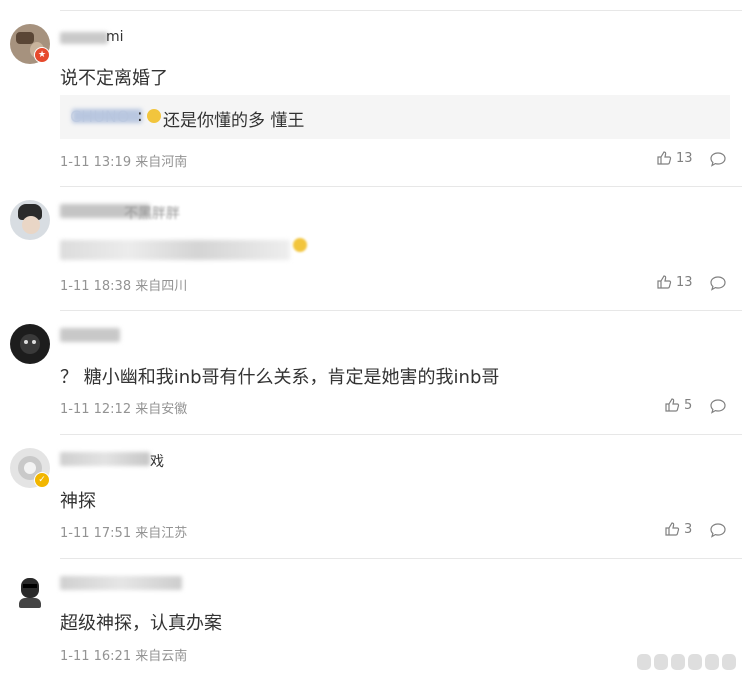  I want to click on location: 来自安徽, so click(161, 409).